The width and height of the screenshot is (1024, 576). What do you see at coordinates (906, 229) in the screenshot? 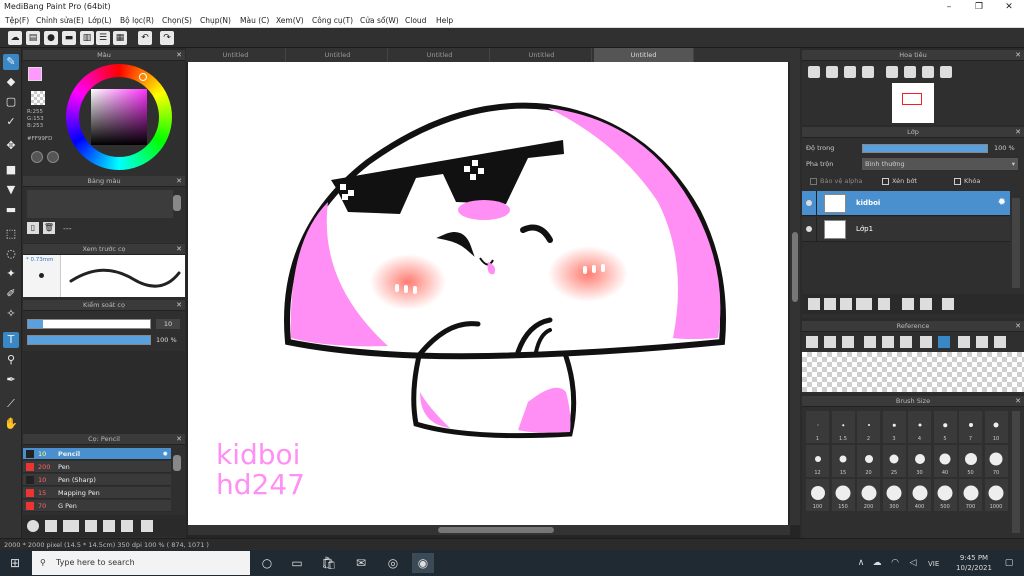
I see `layer-row: Lớp1` at bounding box center [906, 229].